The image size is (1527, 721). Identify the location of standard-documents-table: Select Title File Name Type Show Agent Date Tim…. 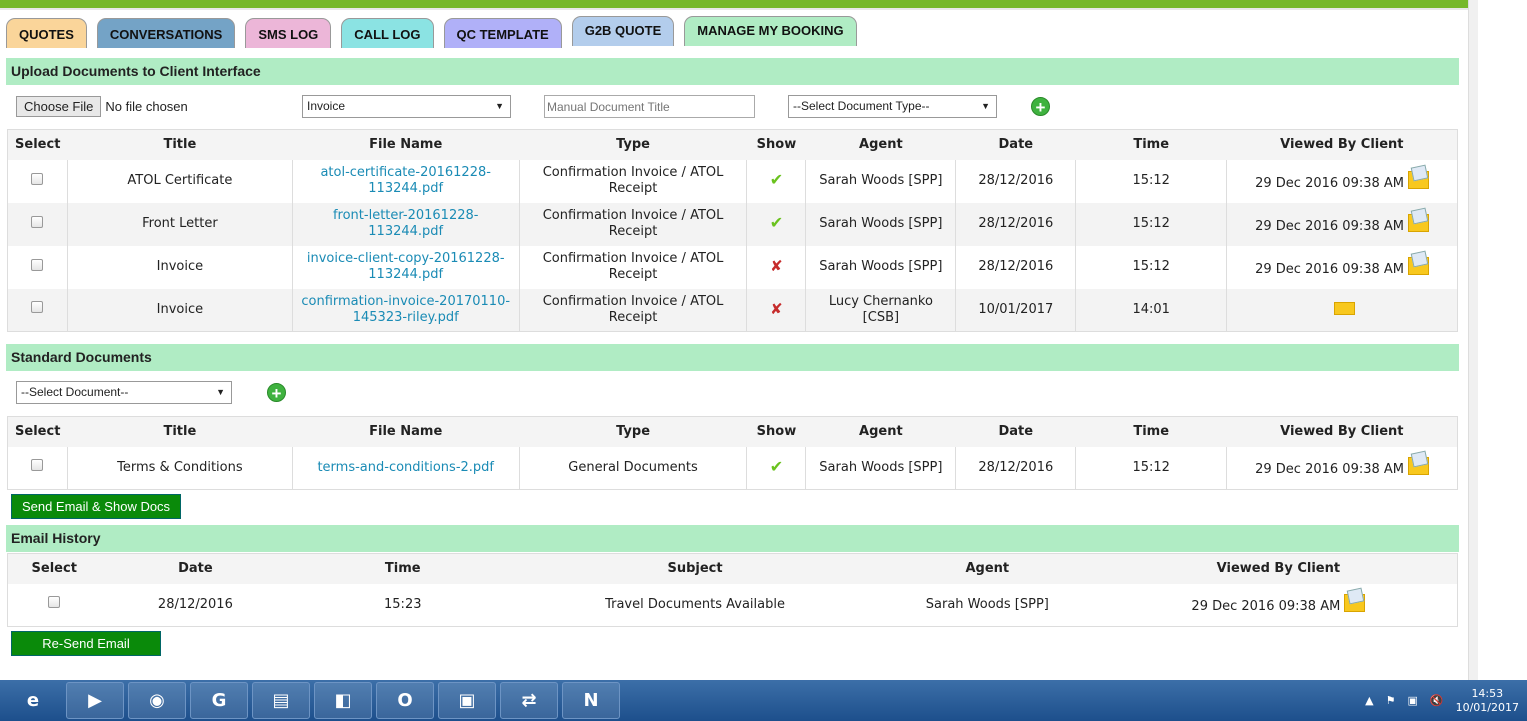
(732, 453).